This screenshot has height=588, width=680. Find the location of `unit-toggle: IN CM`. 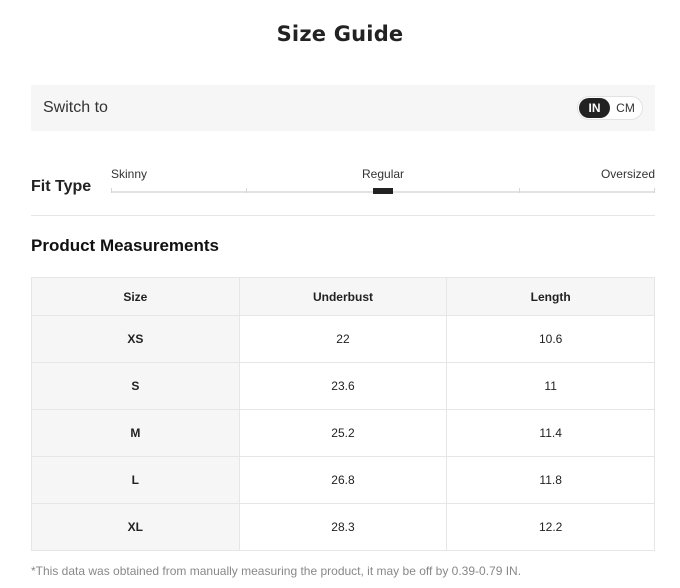

unit-toggle: IN CM is located at coordinates (610, 108).